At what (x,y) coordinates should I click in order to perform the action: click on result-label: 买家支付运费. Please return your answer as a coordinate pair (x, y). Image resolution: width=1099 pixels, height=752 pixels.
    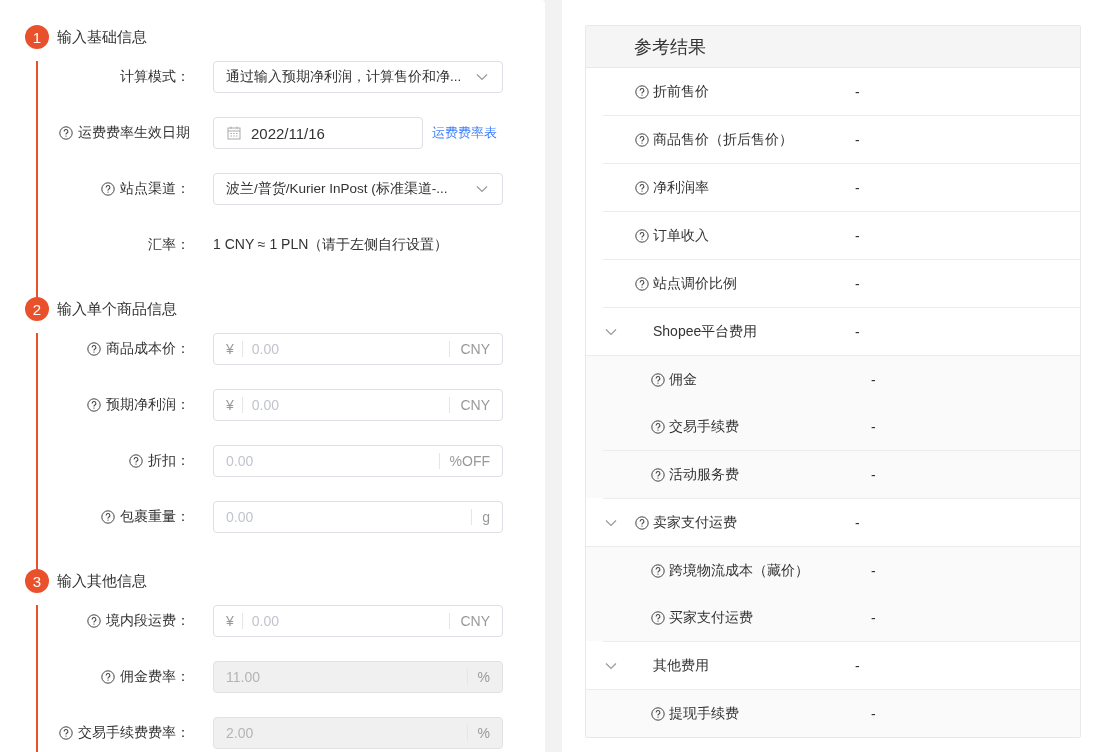
    Looking at the image, I should click on (711, 617).